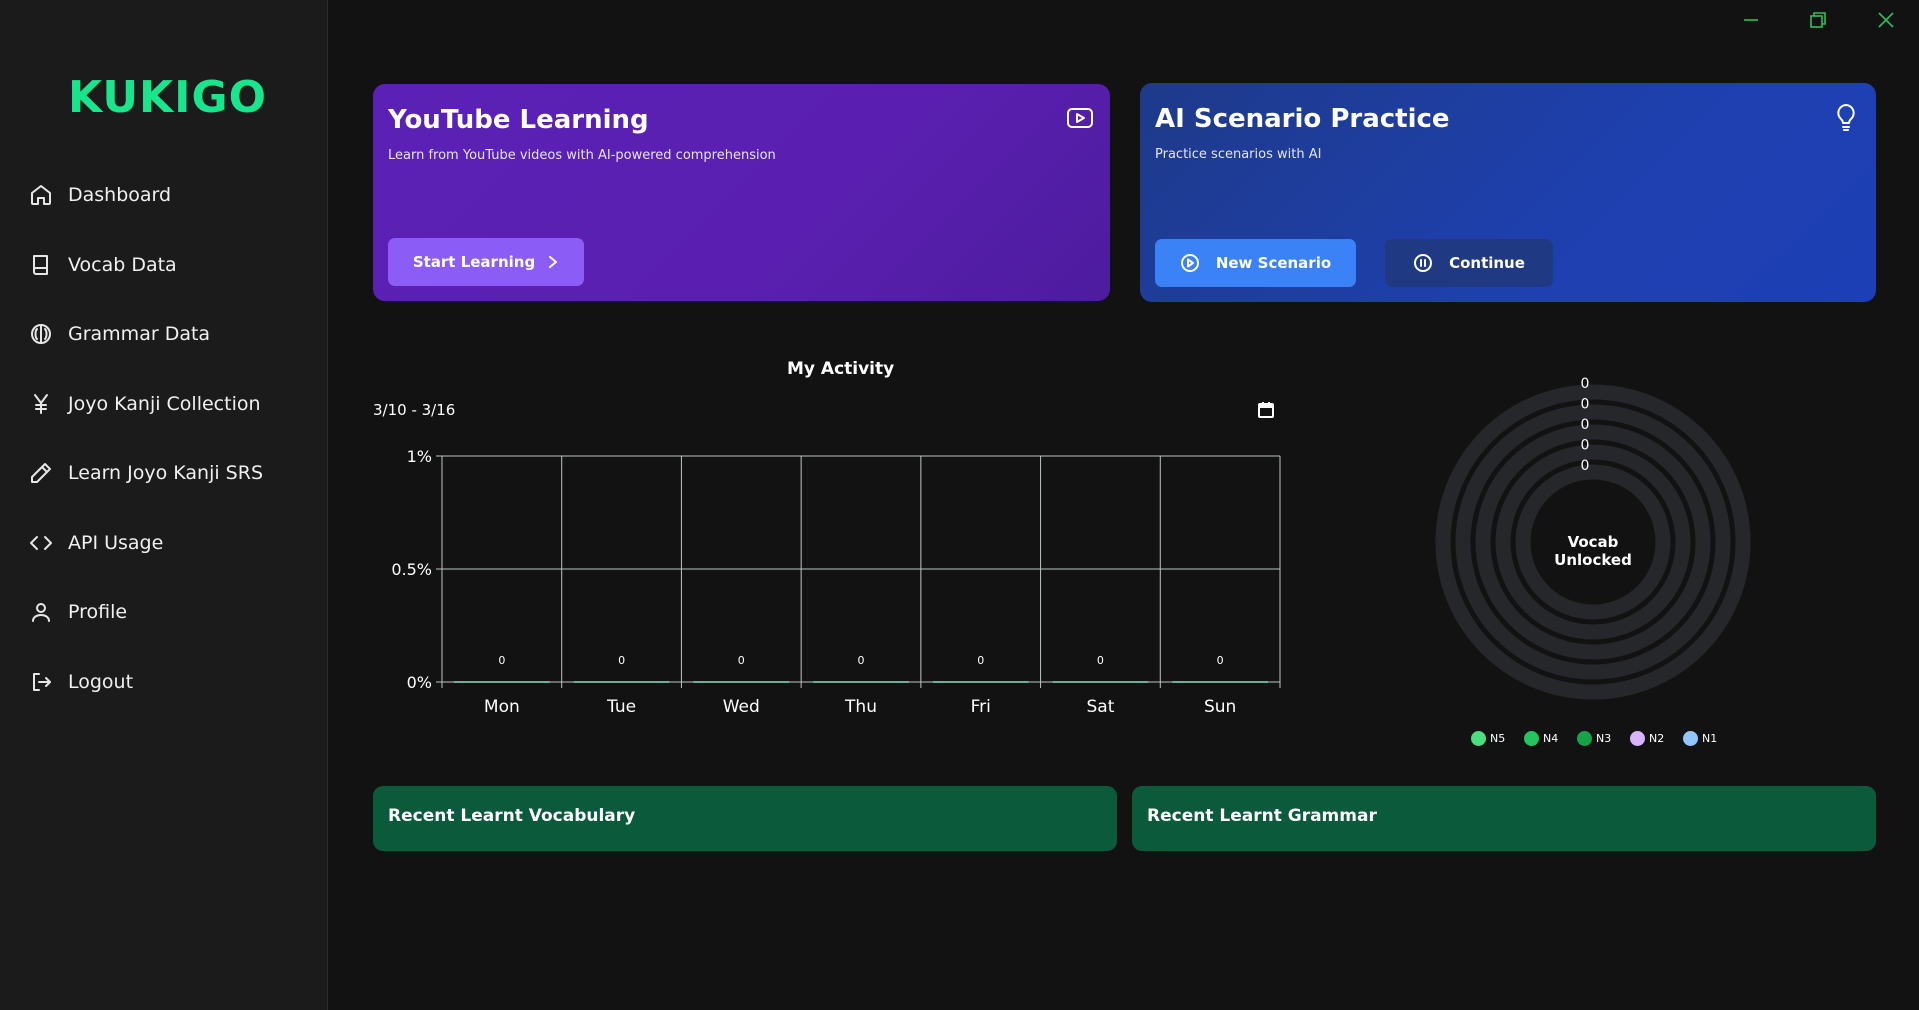 This screenshot has height=1010, width=1919. I want to click on continue-button: Continue, so click(1469, 263).